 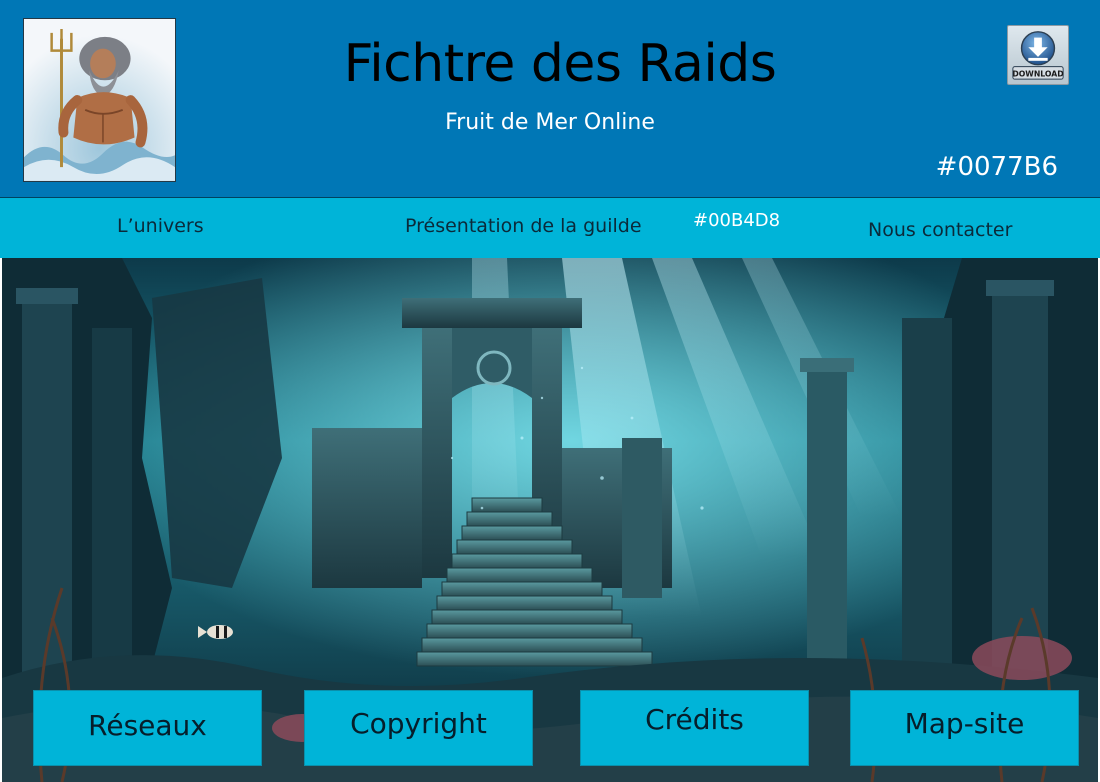 What do you see at coordinates (737, 220) in the screenshot?
I see `nav-color-code: #00B4D8` at bounding box center [737, 220].